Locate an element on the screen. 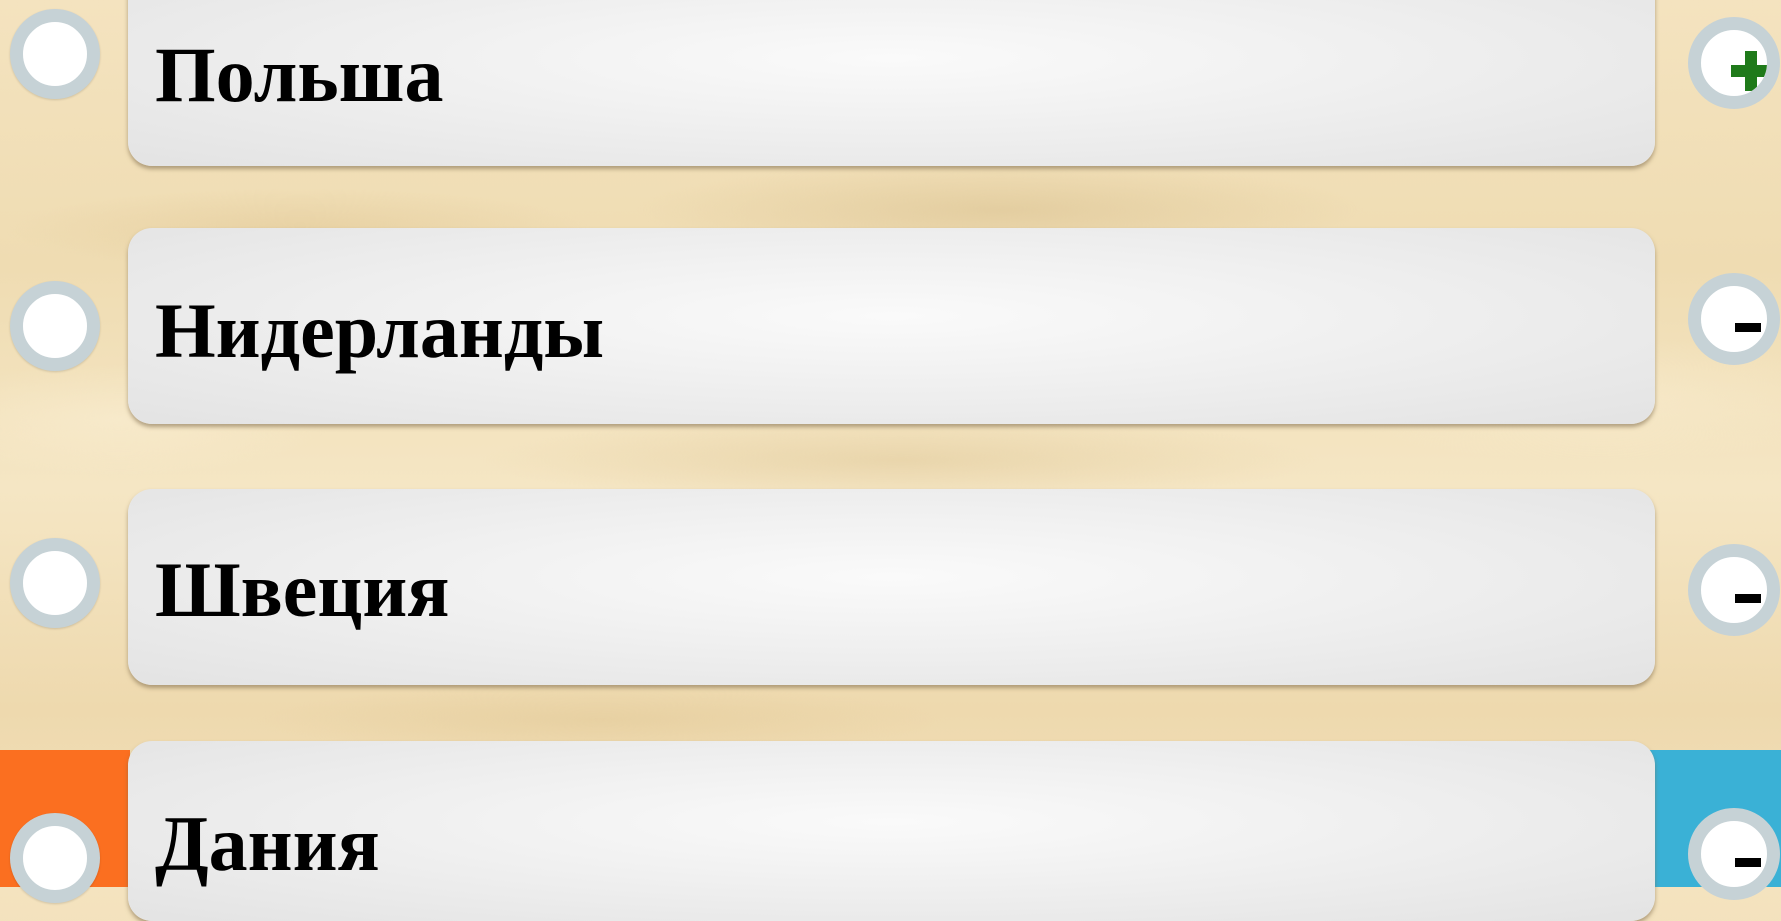 The image size is (1781, 921). answer-1-score-button is located at coordinates (1734, 63).